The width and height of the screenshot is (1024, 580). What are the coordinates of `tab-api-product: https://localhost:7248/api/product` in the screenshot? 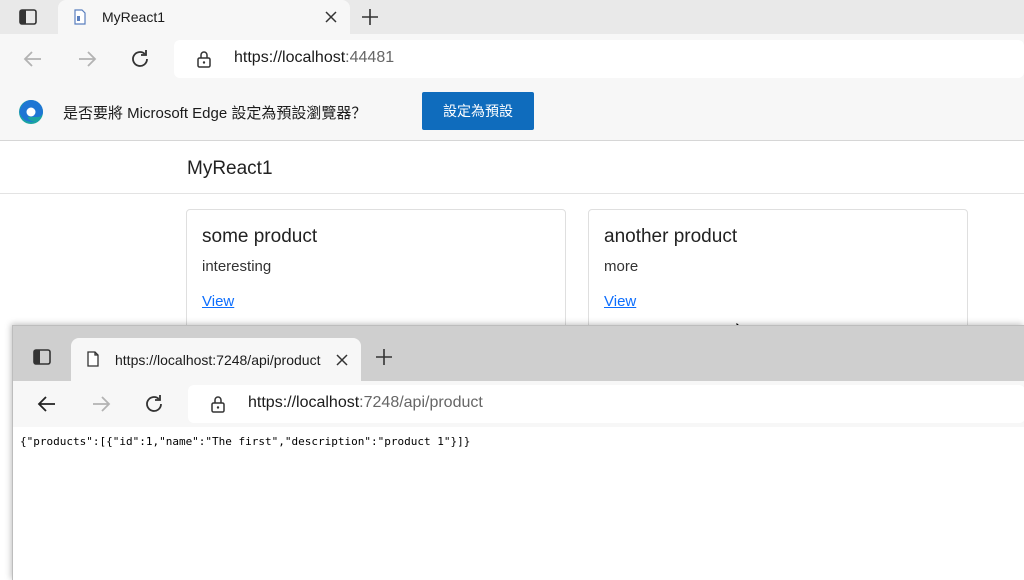 It's located at (216, 359).